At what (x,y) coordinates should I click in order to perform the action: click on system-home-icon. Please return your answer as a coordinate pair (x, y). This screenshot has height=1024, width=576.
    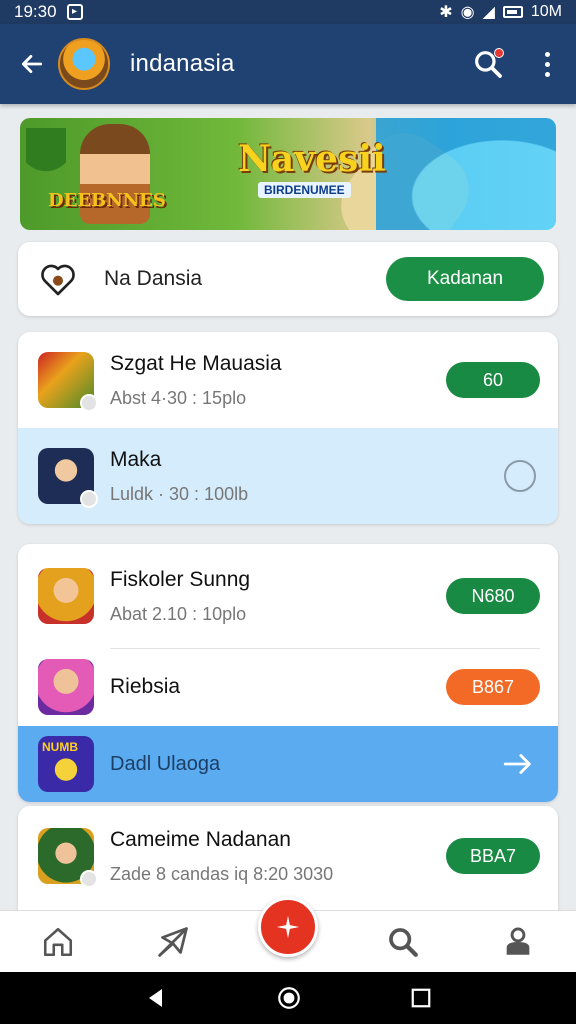
    Looking at the image, I should click on (289, 998).